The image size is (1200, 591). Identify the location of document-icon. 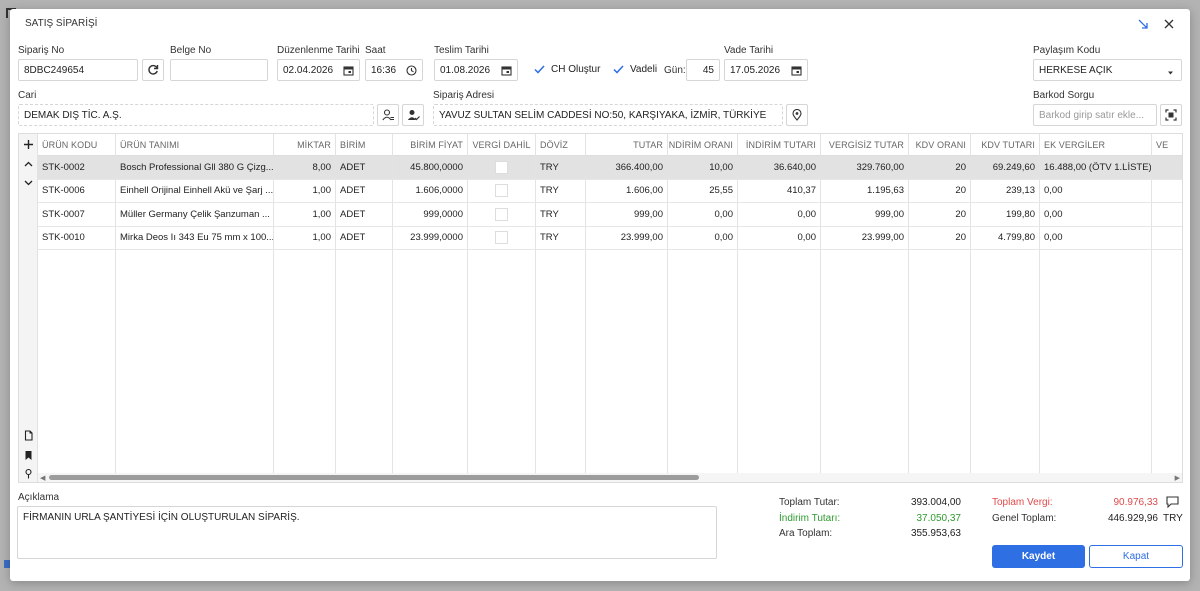
(28, 435).